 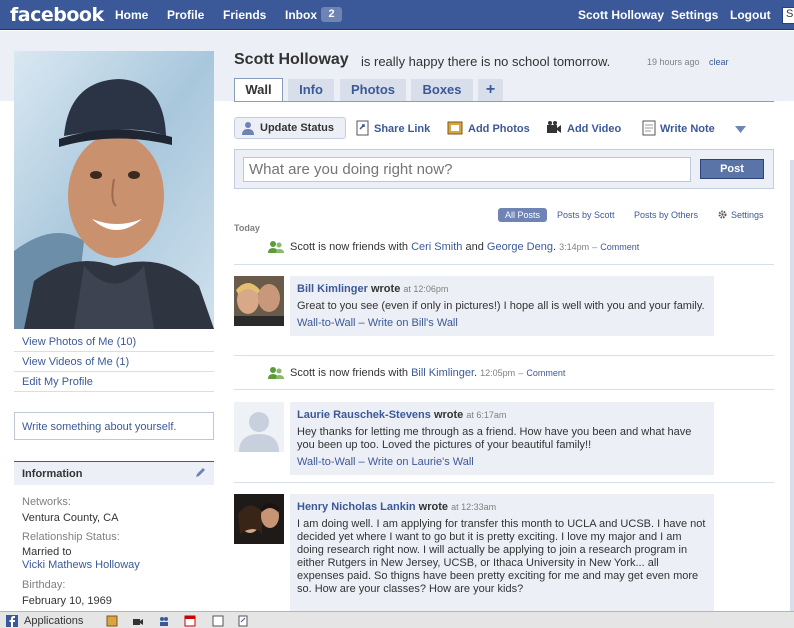 I want to click on post-author-link: Laurie Rauschek-Stevens, so click(x=364, y=415).